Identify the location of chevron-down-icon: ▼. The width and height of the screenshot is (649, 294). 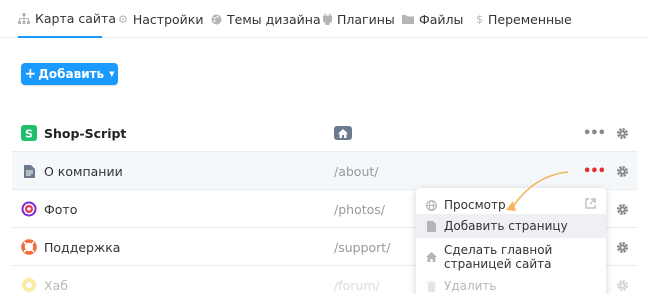
(112, 74).